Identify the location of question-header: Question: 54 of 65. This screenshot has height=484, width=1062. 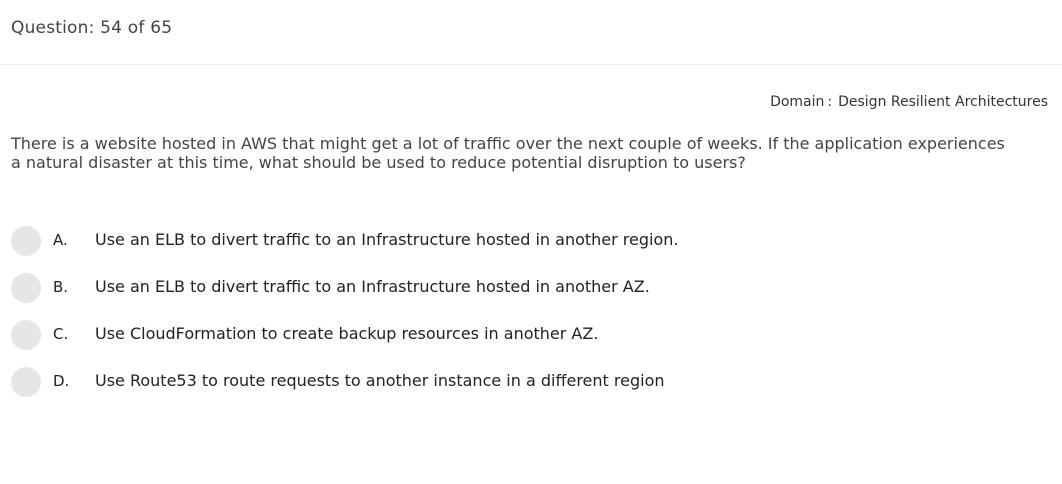
(531, 32).